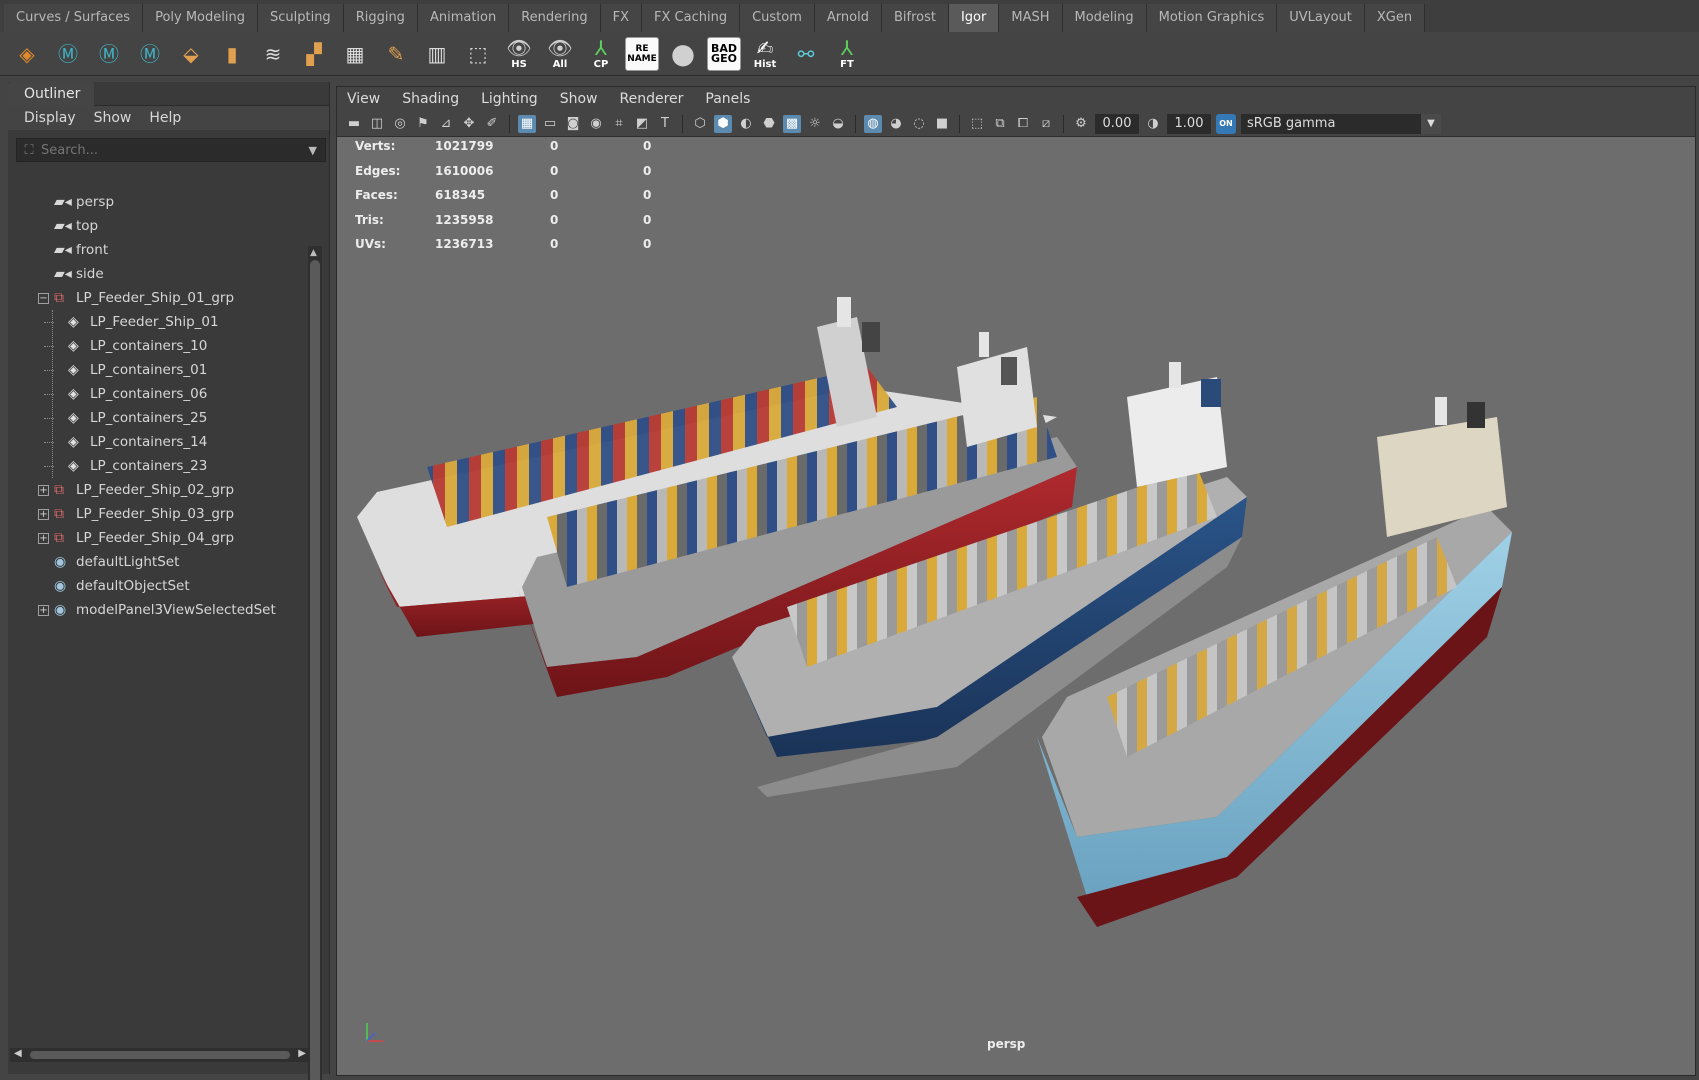  I want to click on camera-attributes-icon: ◫, so click(377, 124).